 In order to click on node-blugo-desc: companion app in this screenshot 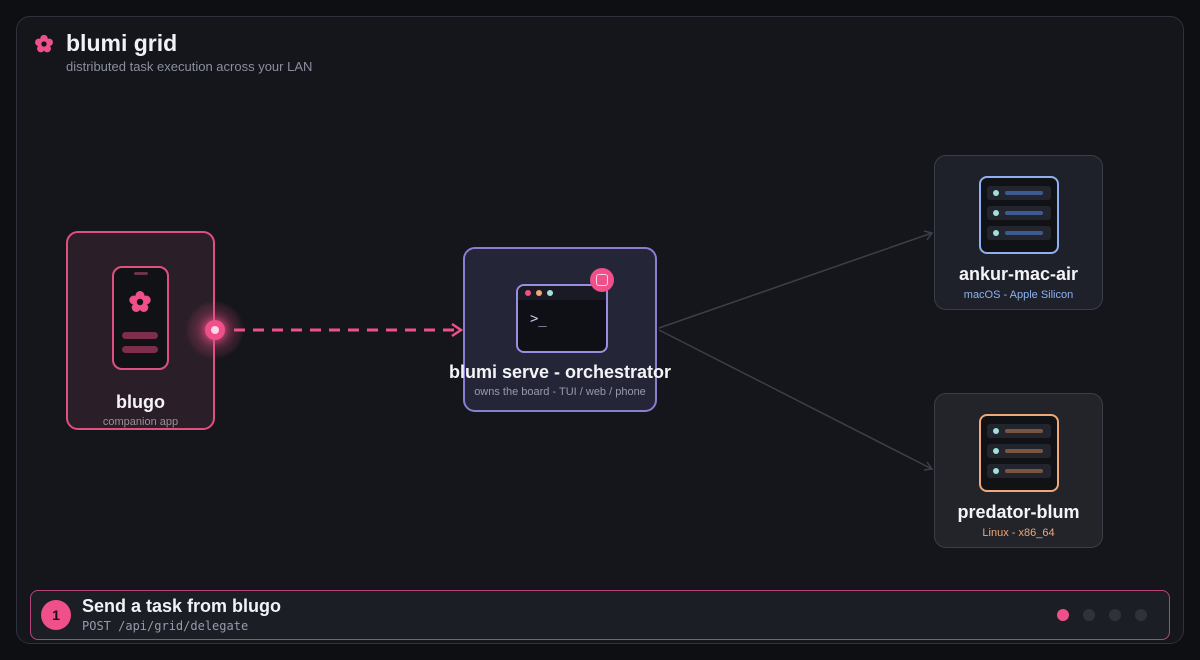, I will do `click(140, 422)`.